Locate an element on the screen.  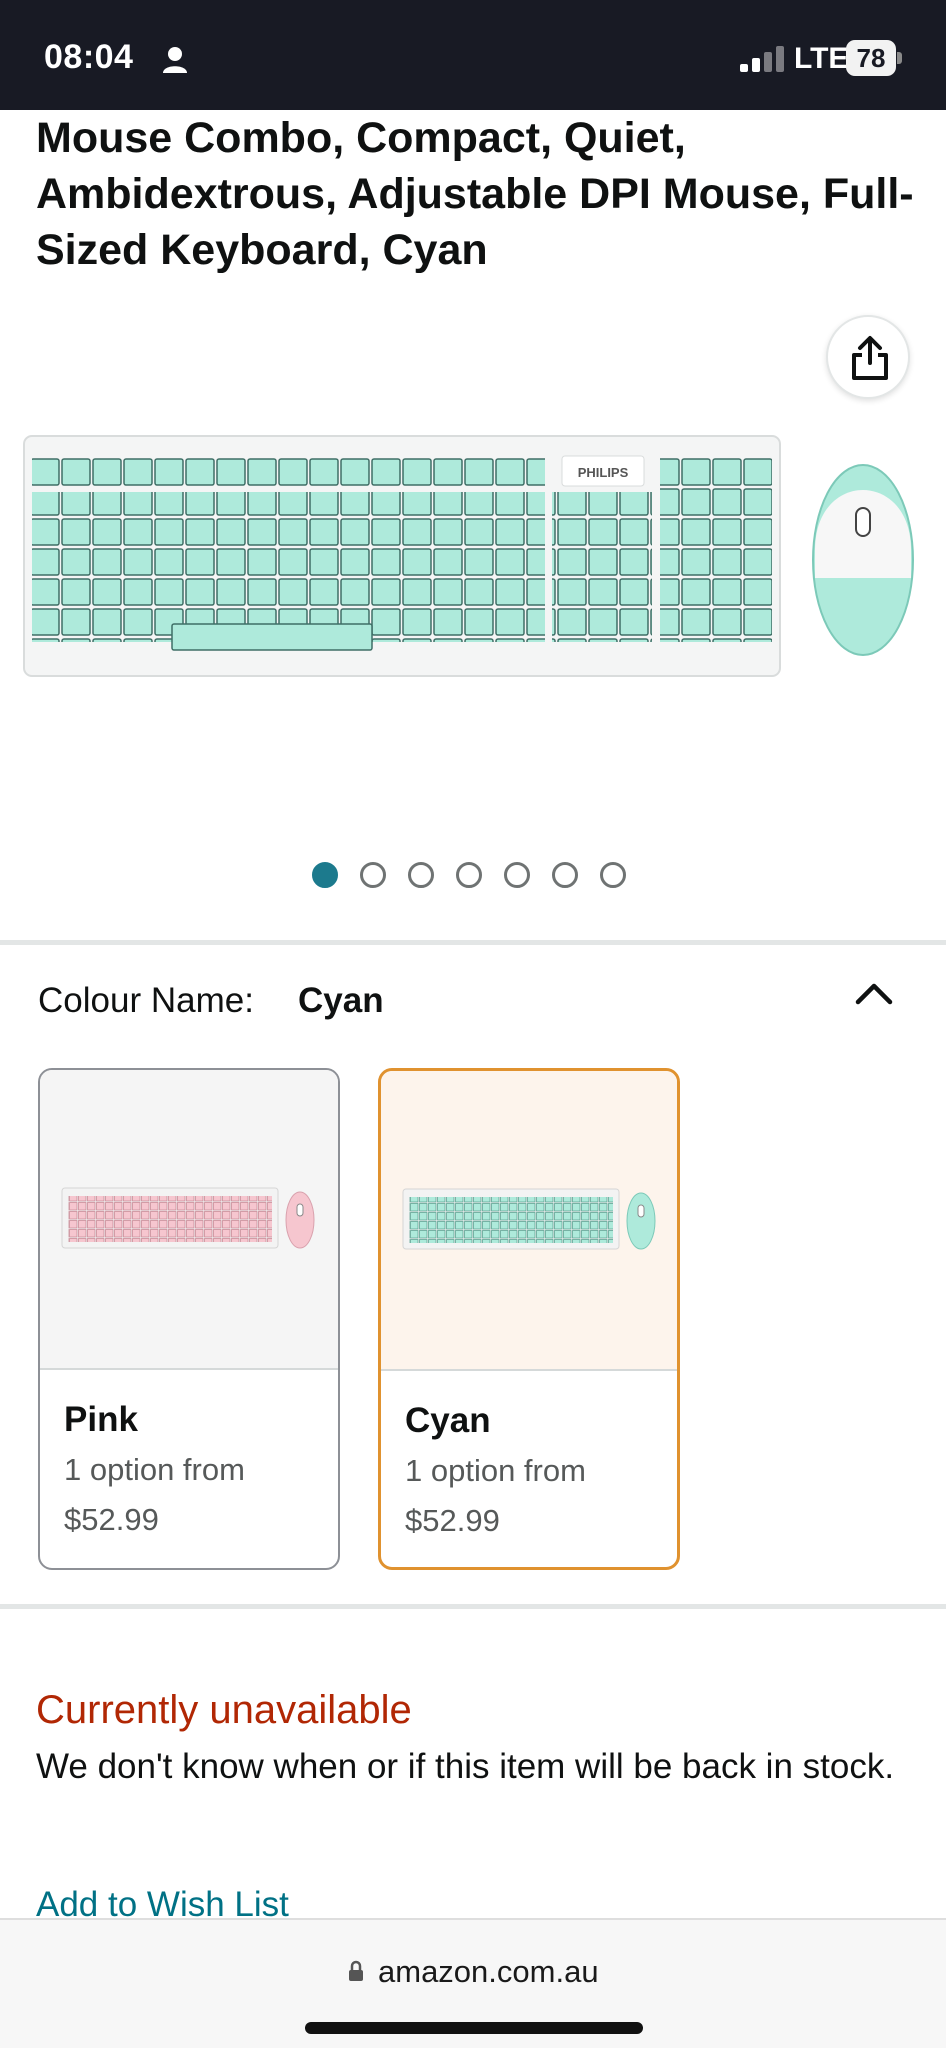
status-time: 08:04 is located at coordinates (89, 57).